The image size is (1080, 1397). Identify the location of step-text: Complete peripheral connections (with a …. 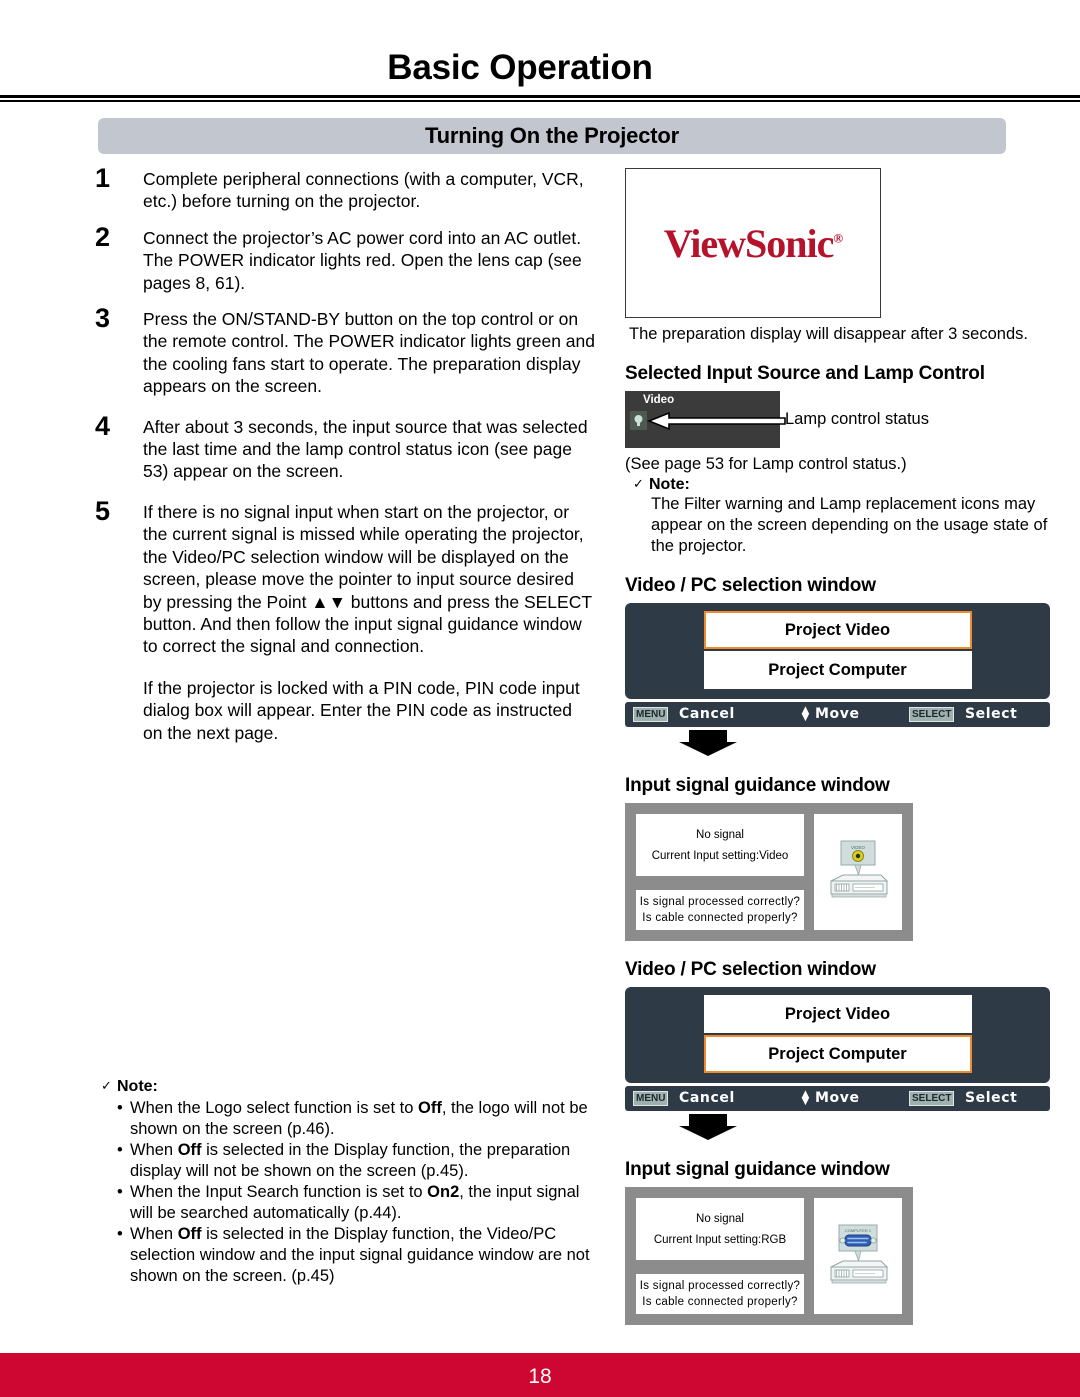
(369, 190).